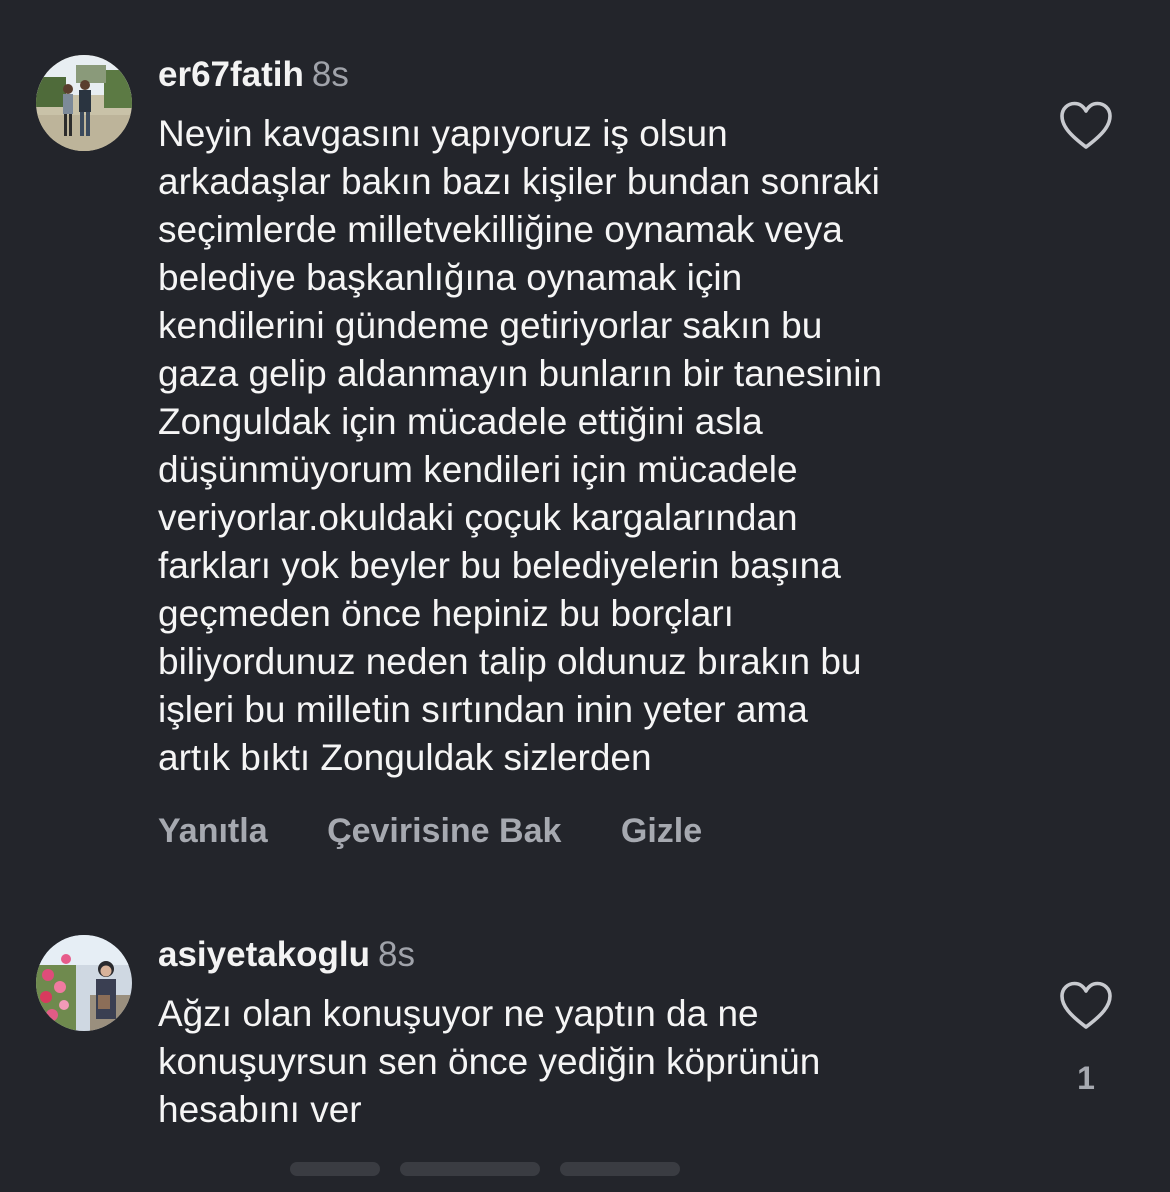 Image resolution: width=1170 pixels, height=1192 pixels. I want to click on username: asiyetakoglu, so click(264, 954).